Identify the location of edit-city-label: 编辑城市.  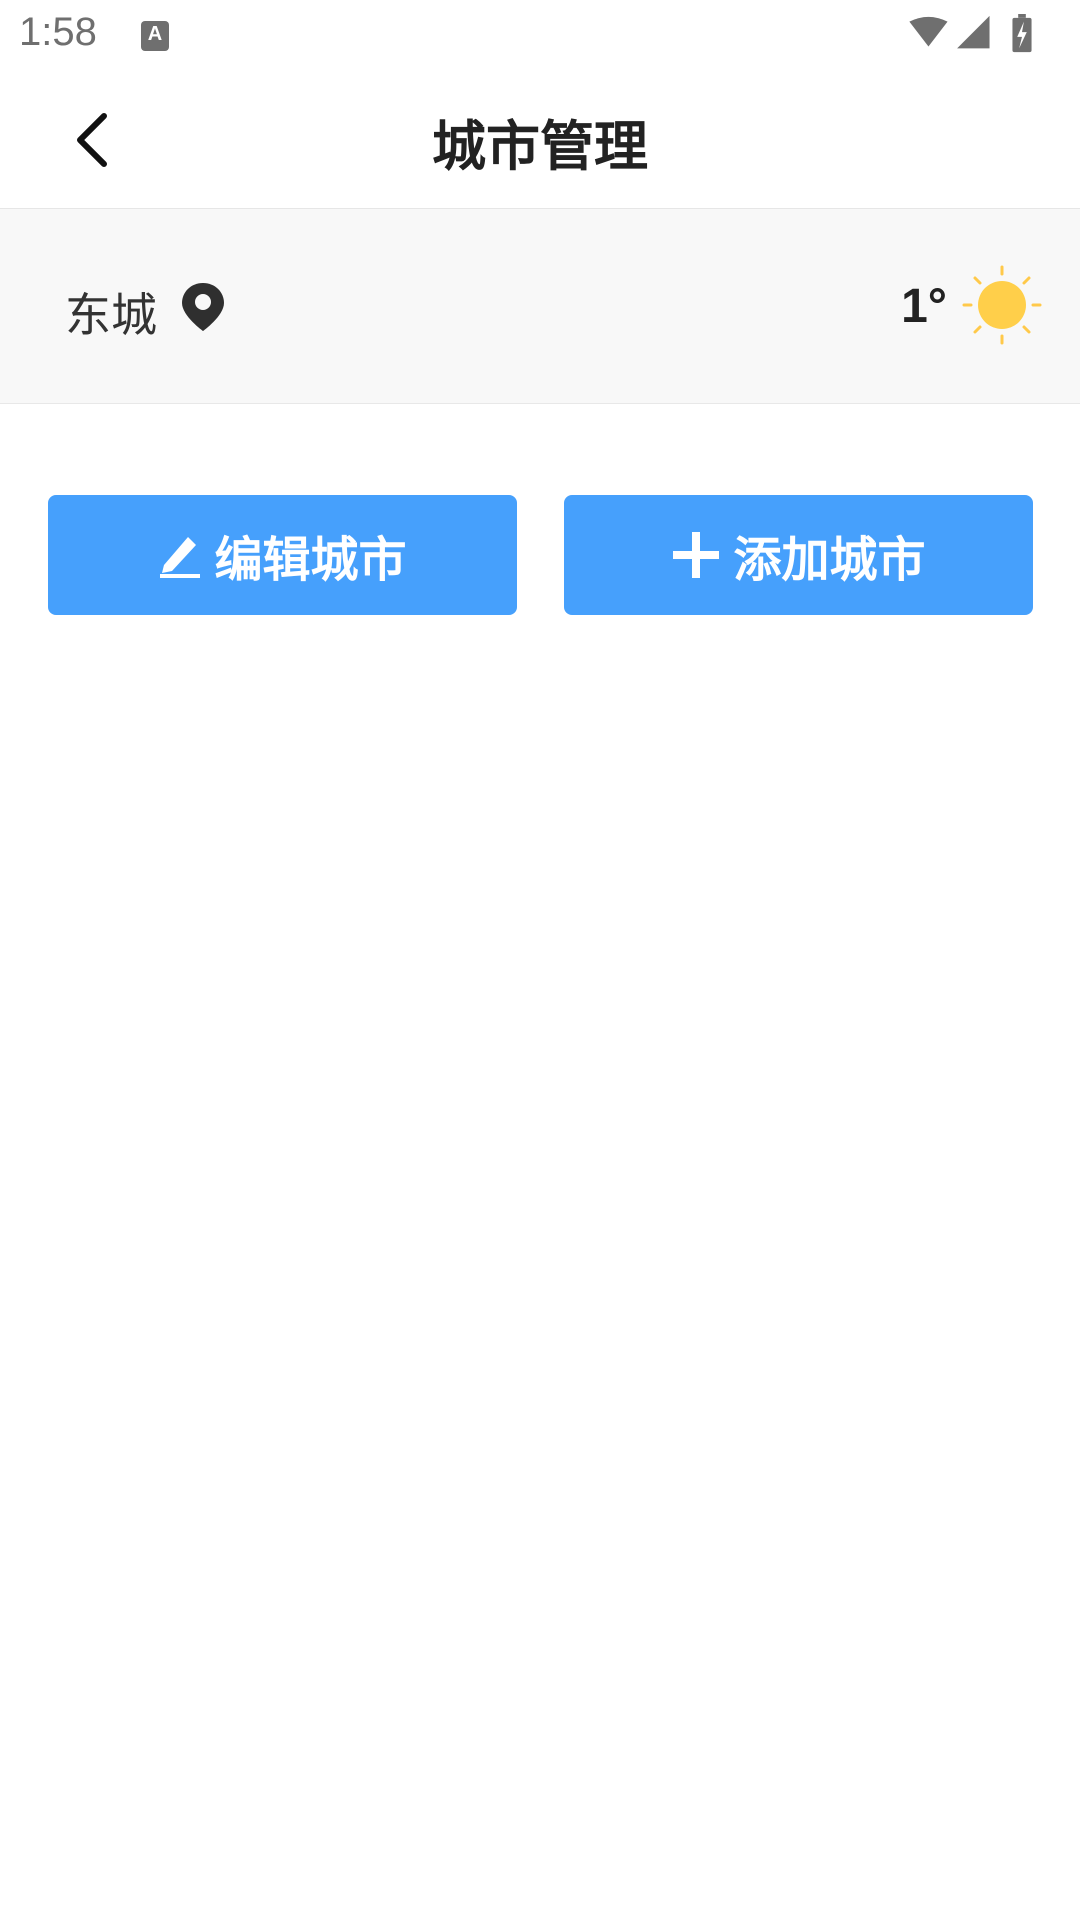
(310, 560).